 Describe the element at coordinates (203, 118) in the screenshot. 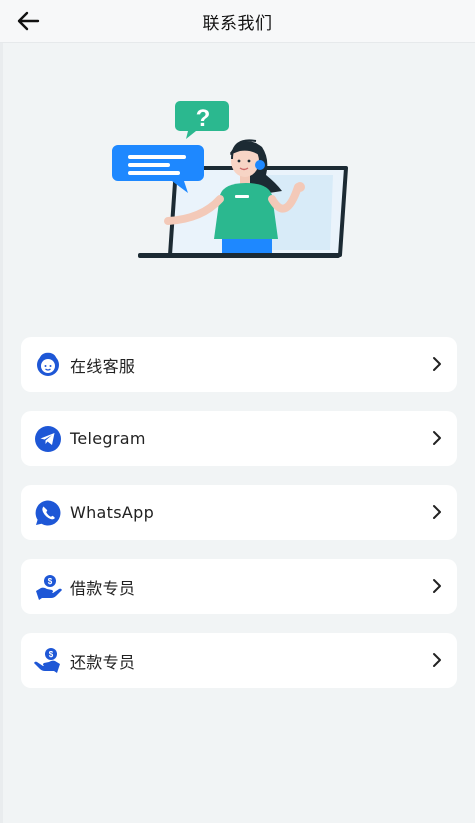

I see `question-mark: ?` at that location.